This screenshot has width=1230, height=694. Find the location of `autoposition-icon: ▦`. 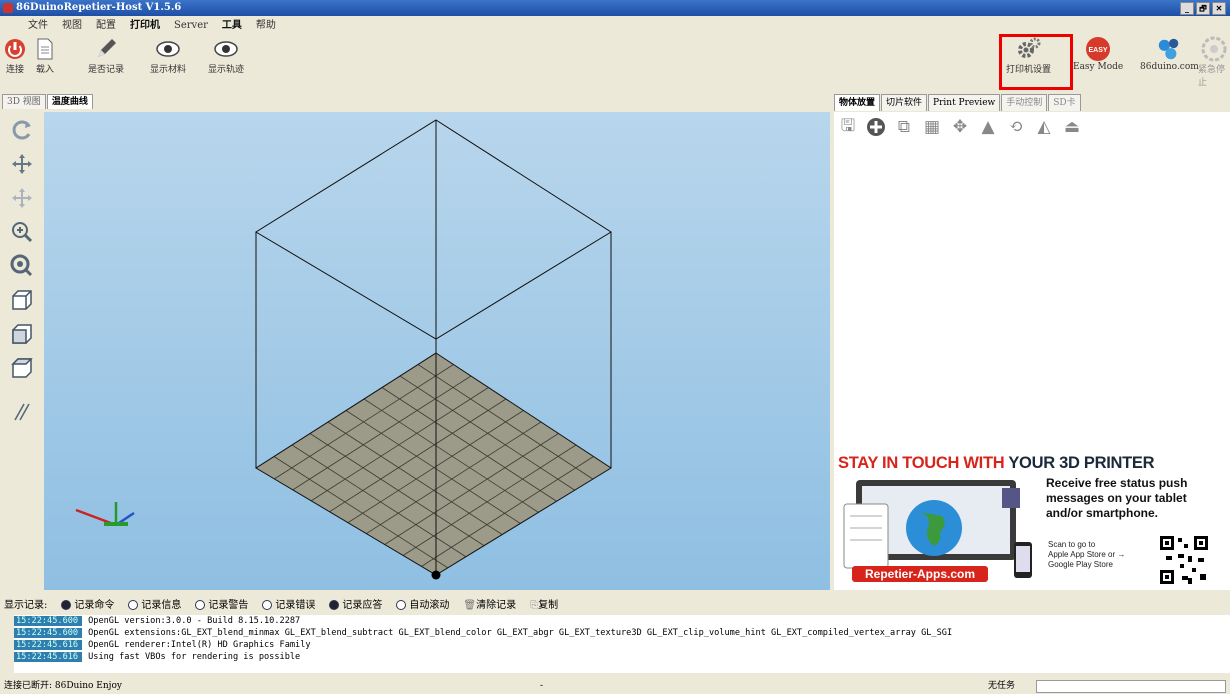

autoposition-icon: ▦ is located at coordinates (932, 127).